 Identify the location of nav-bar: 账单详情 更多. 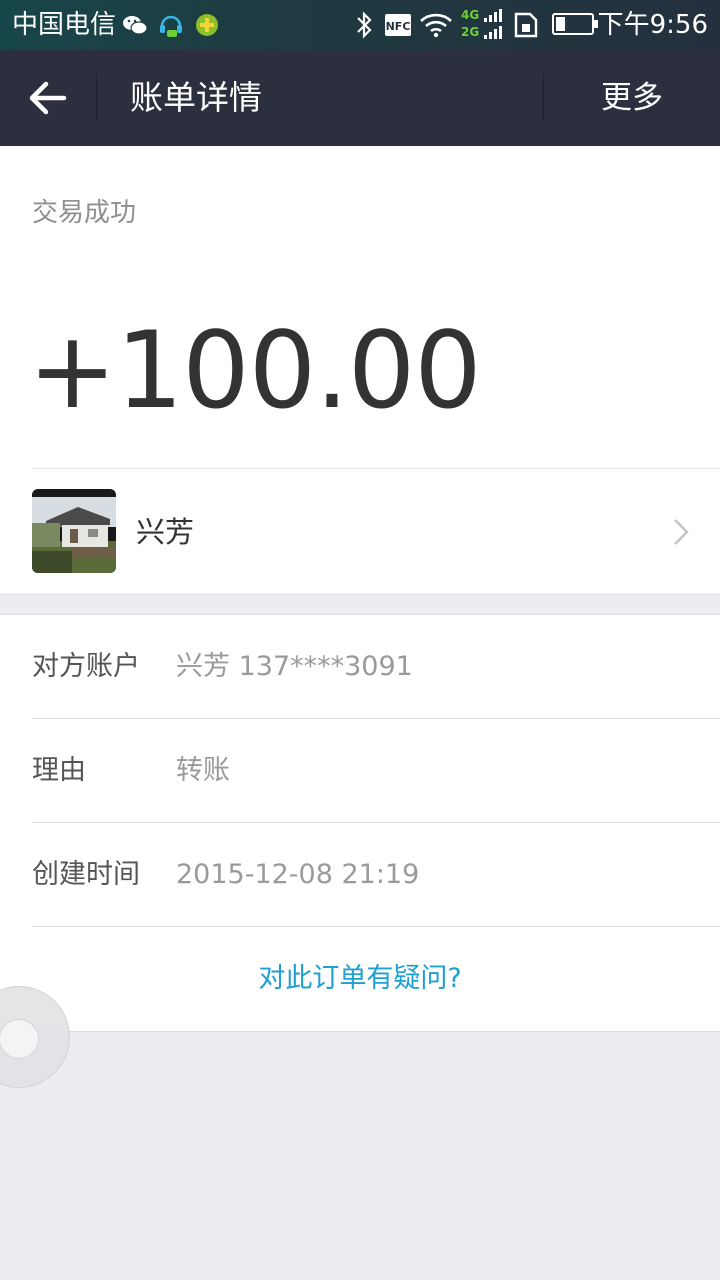
(360, 98).